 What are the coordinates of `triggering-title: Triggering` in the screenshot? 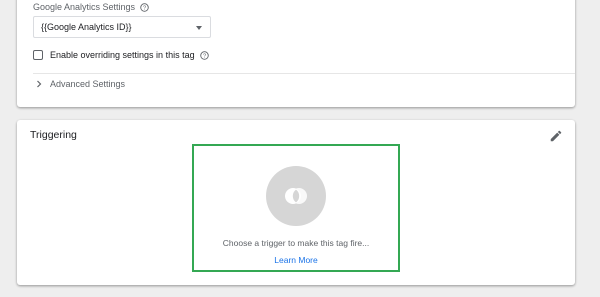 It's located at (53, 135).